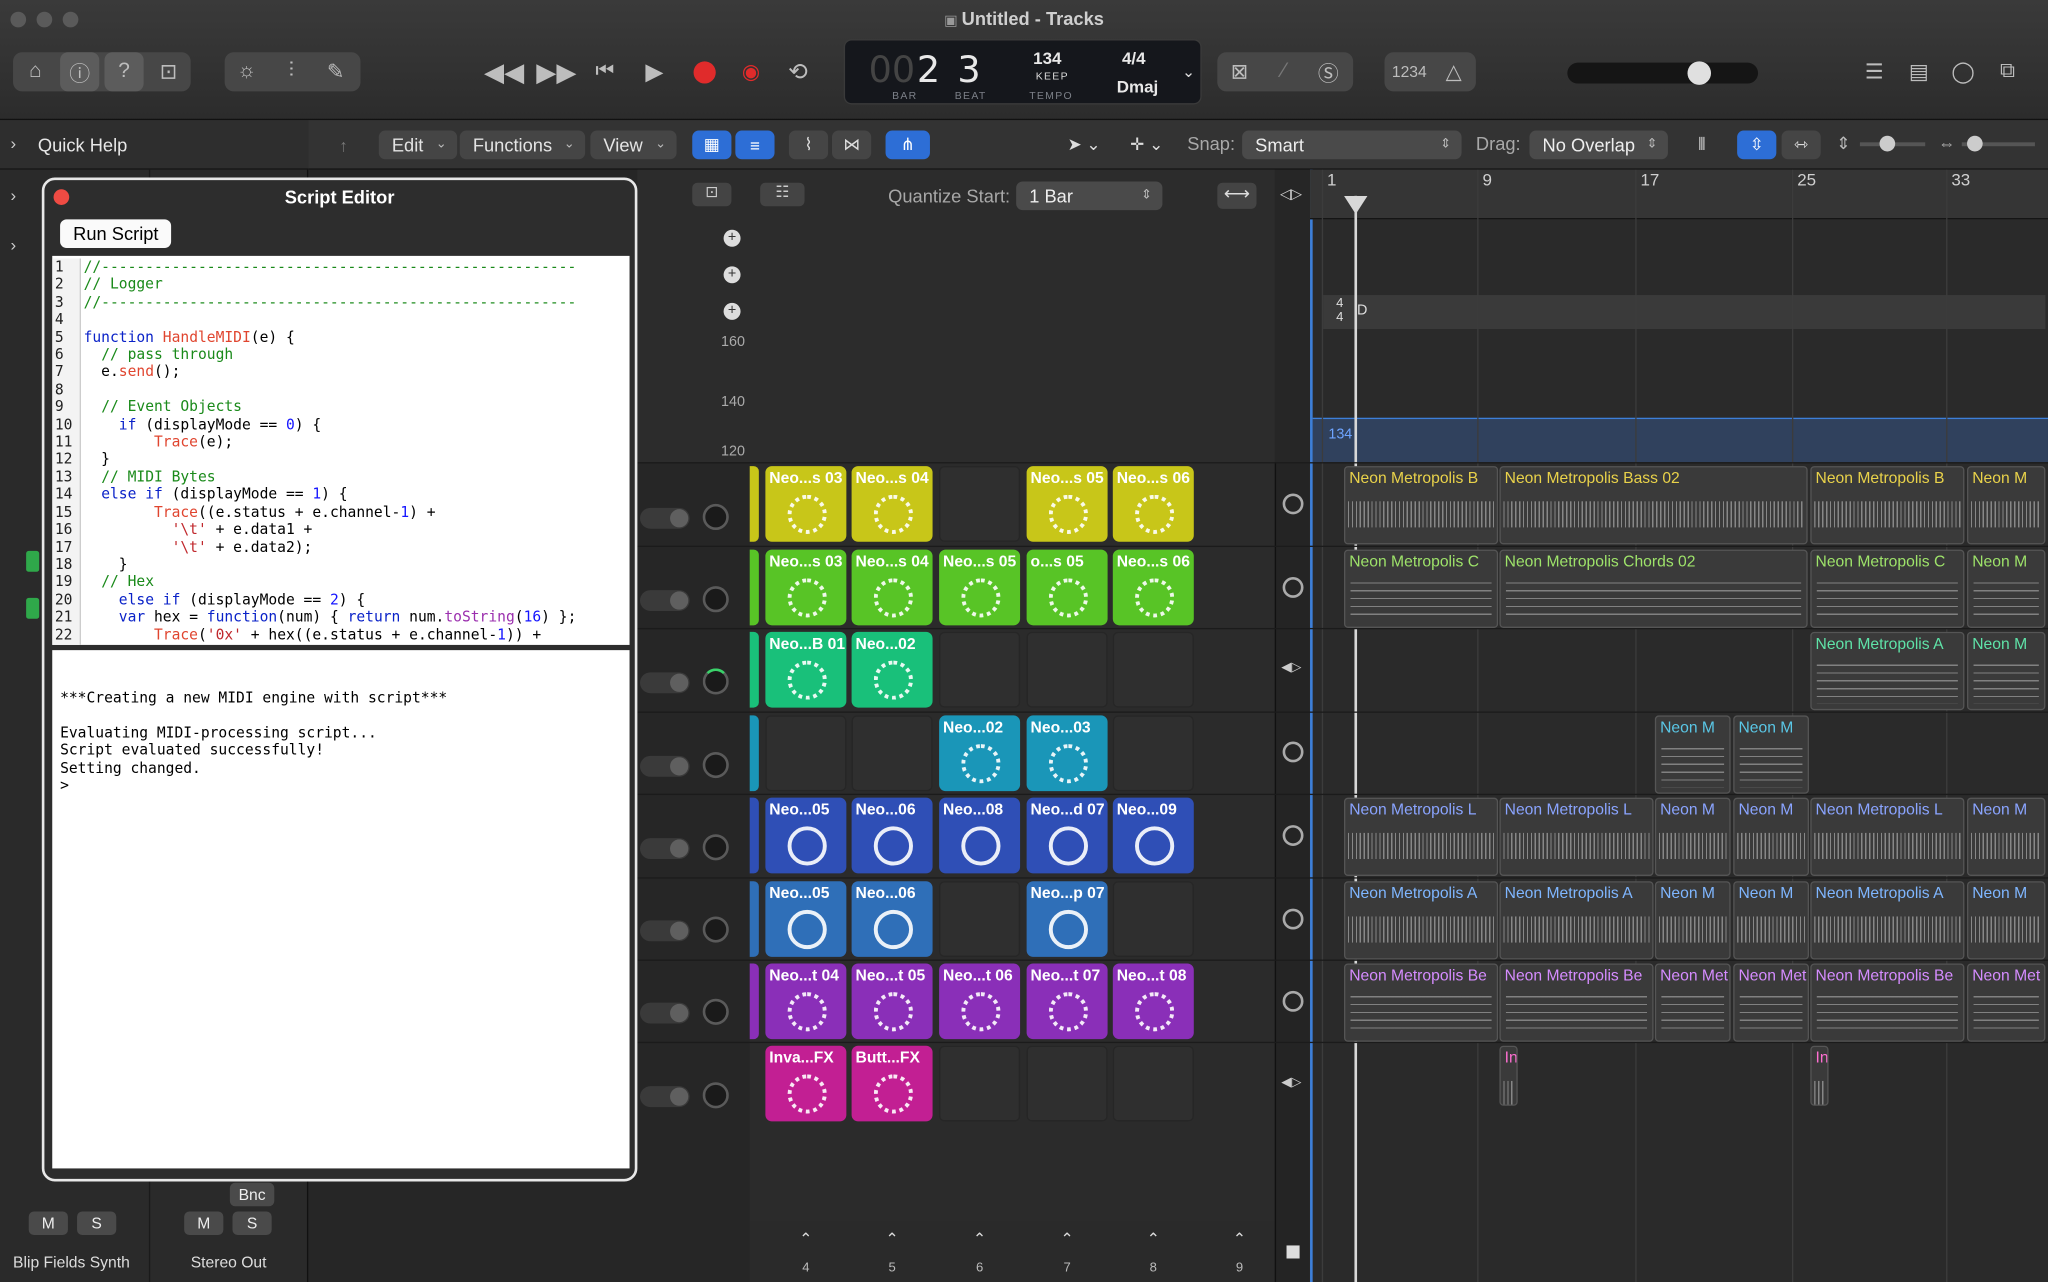 This screenshot has width=2048, height=1282. Describe the element at coordinates (1887, 920) in the screenshot. I see `arrange-region: Neon Metropolis A` at that location.